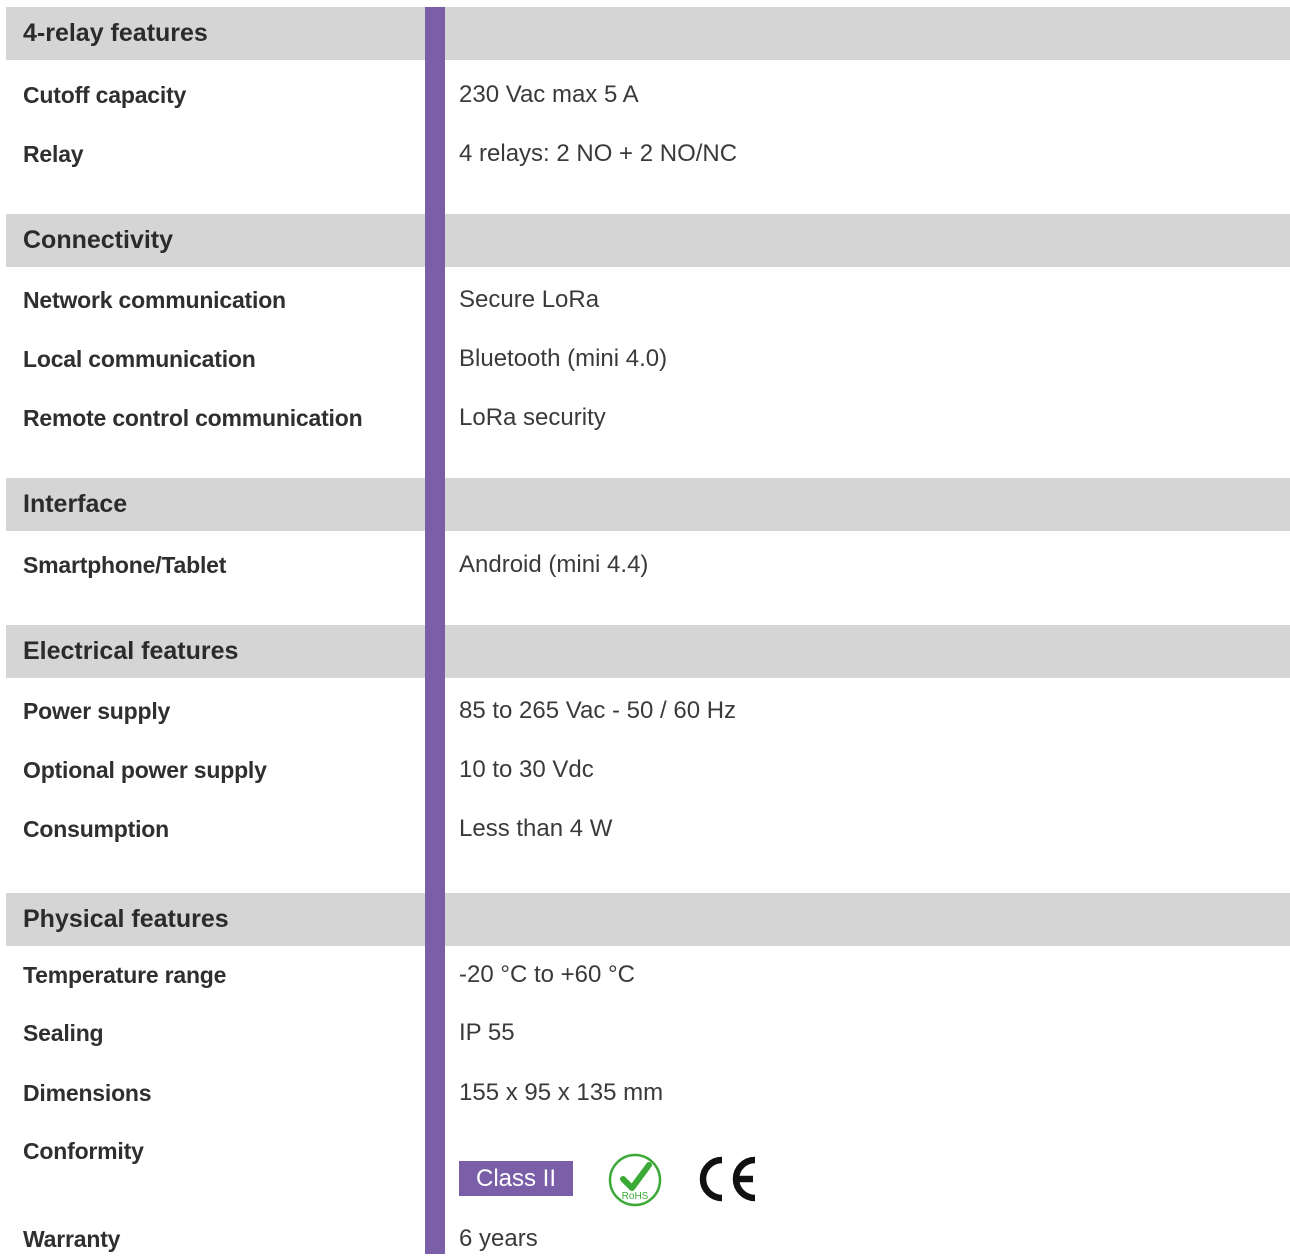  What do you see at coordinates (598, 153) in the screenshot?
I see `spec-value: 4 relays: 2 NO + 2 NO/NC` at bounding box center [598, 153].